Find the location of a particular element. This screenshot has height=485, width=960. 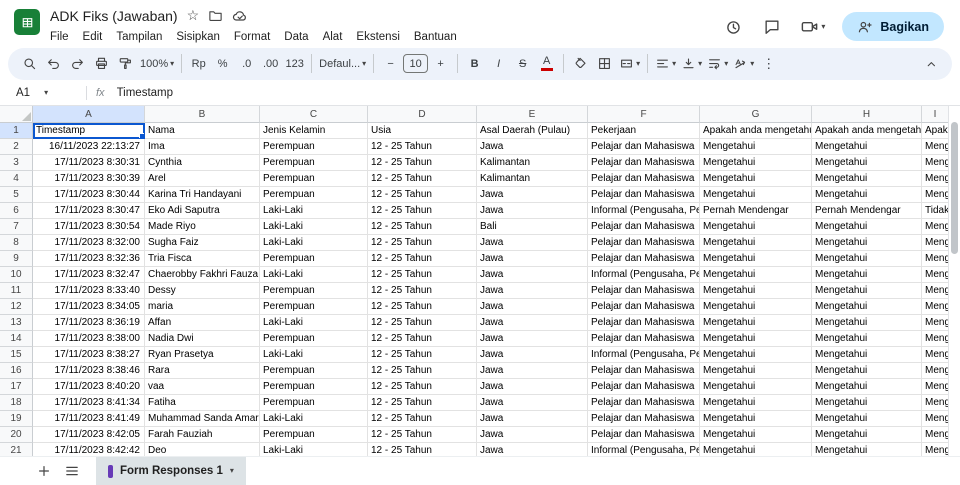

comments-icon is located at coordinates (772, 27).